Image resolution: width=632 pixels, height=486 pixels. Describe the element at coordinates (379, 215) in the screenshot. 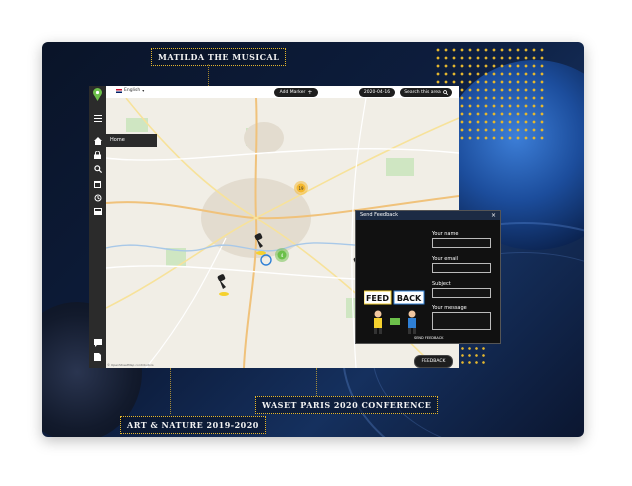

I see `feedback-dialog-title: Send Feedback` at that location.